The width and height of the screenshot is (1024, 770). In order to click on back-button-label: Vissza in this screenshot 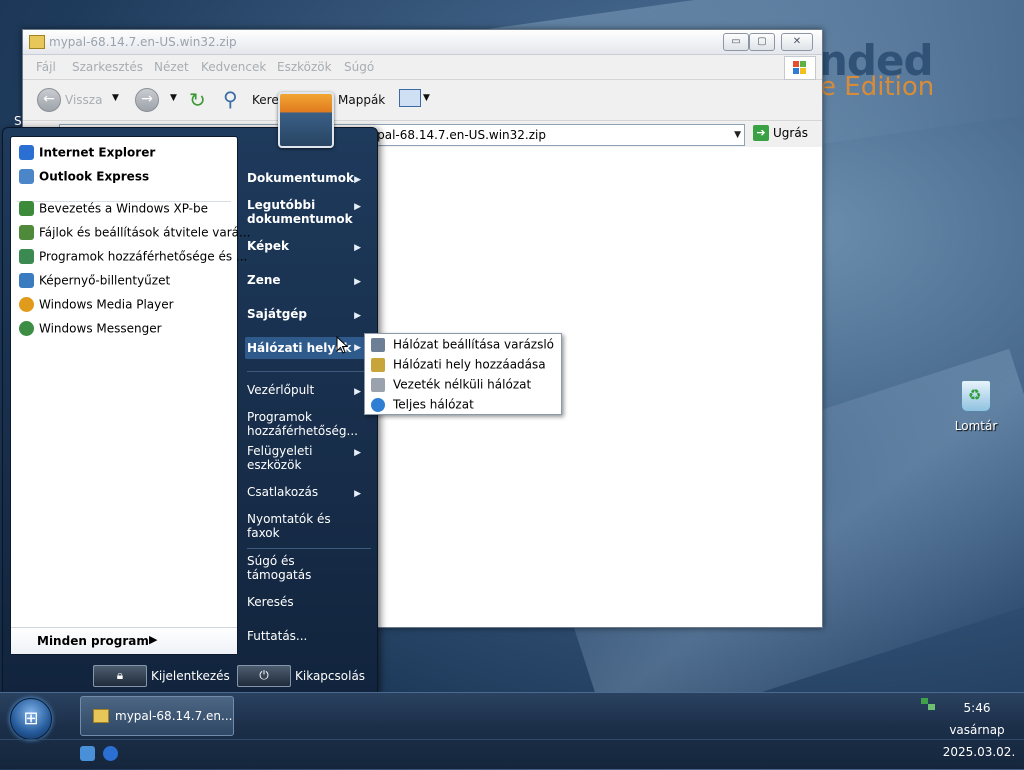, I will do `click(83, 100)`.